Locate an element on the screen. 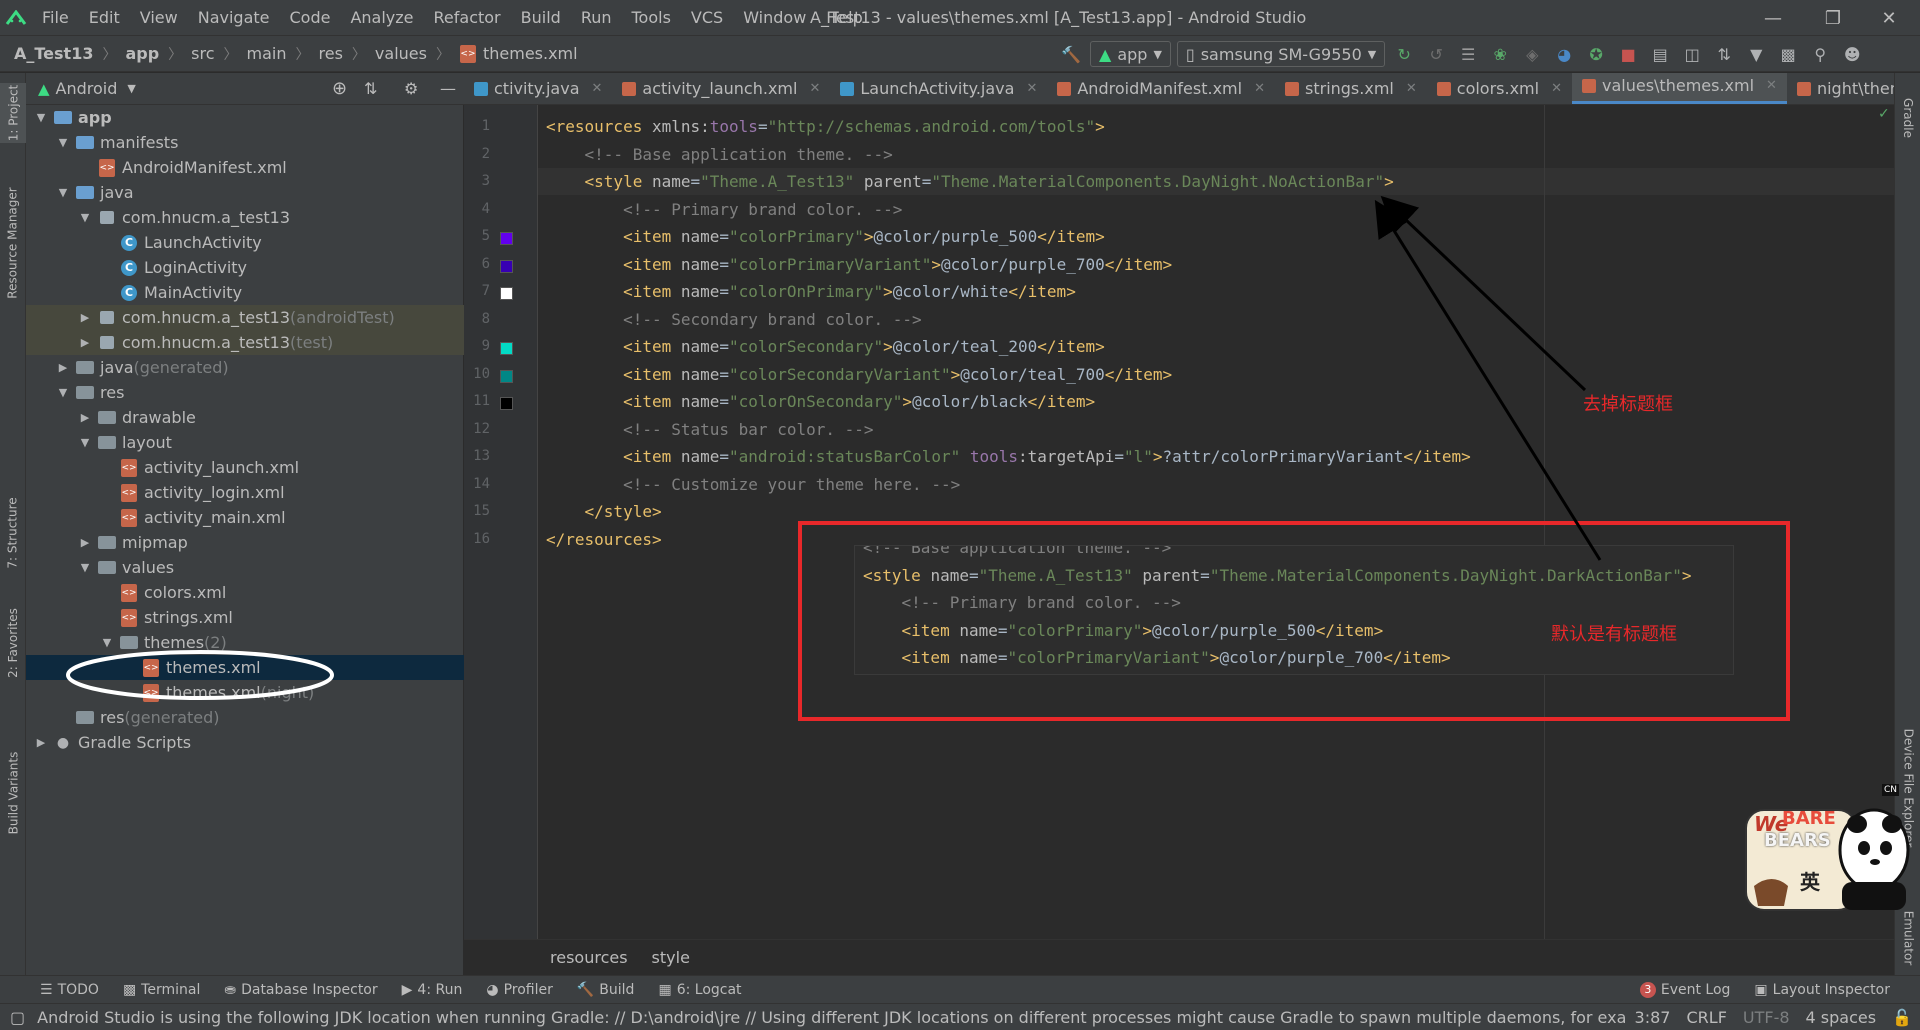 Image resolution: width=1920 pixels, height=1030 pixels. menu-refactor: Refactor is located at coordinates (467, 18).